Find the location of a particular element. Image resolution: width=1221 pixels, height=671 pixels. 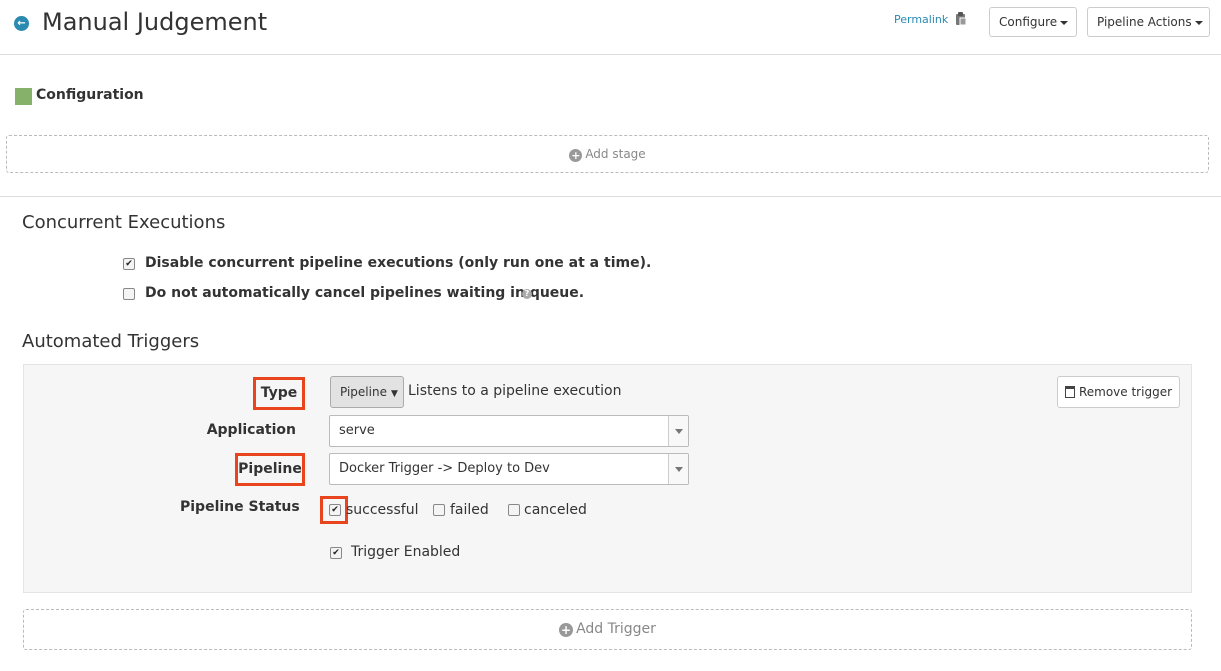

triangle-down-icon: ▼ is located at coordinates (394, 394).